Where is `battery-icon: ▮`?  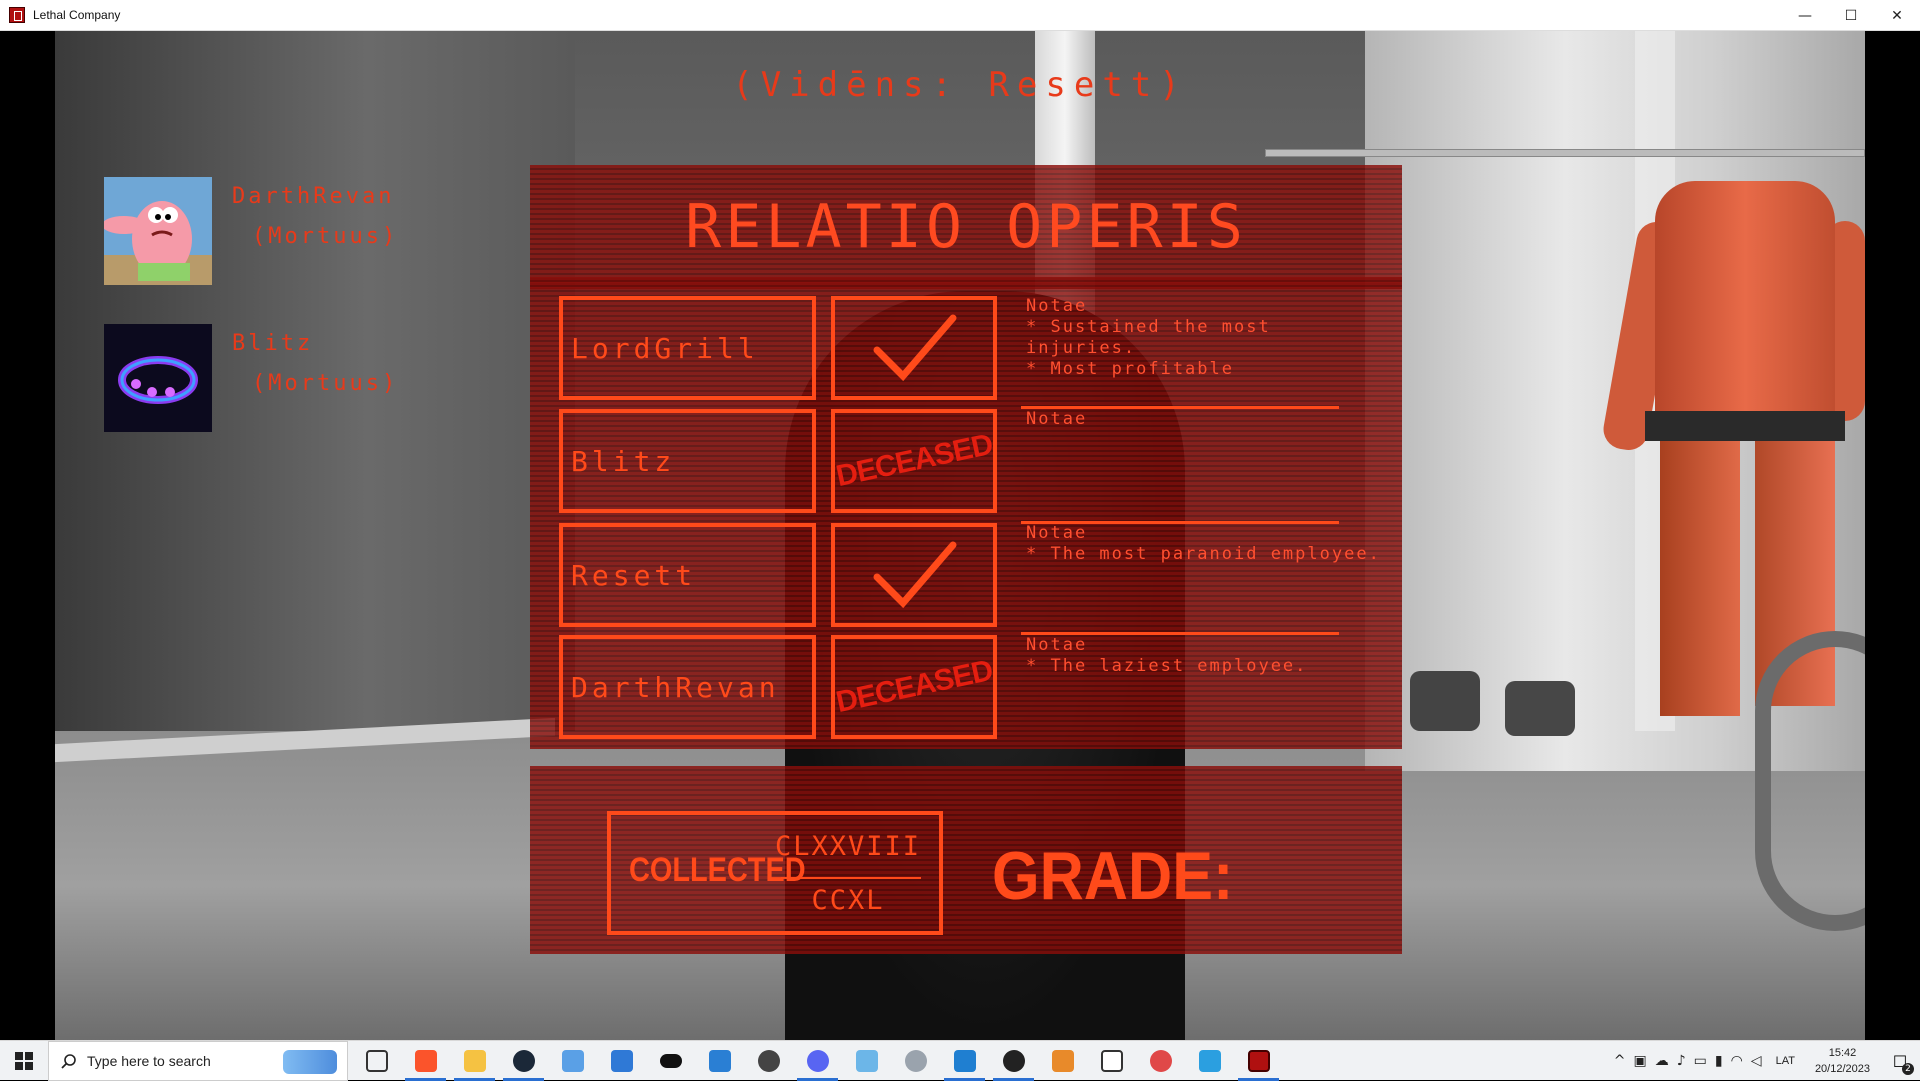 battery-icon: ▮ is located at coordinates (1719, 1061).